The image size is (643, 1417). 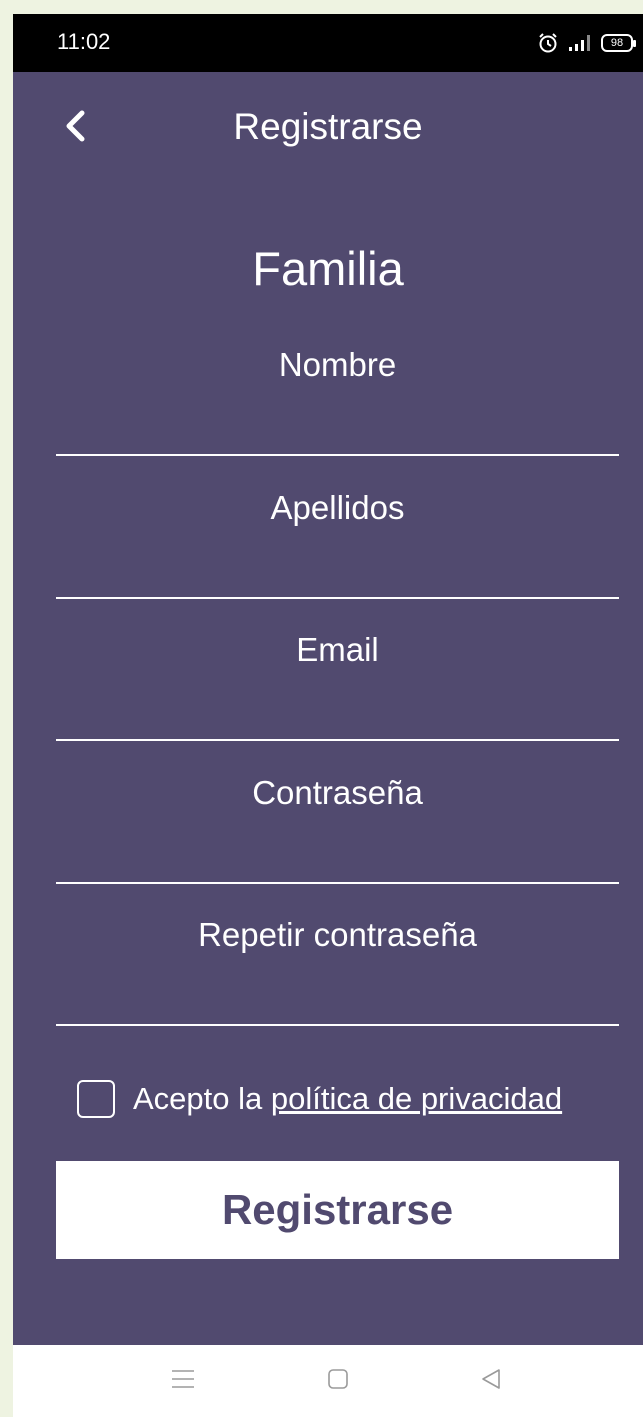 I want to click on nombre-input, so click(x=337, y=430).